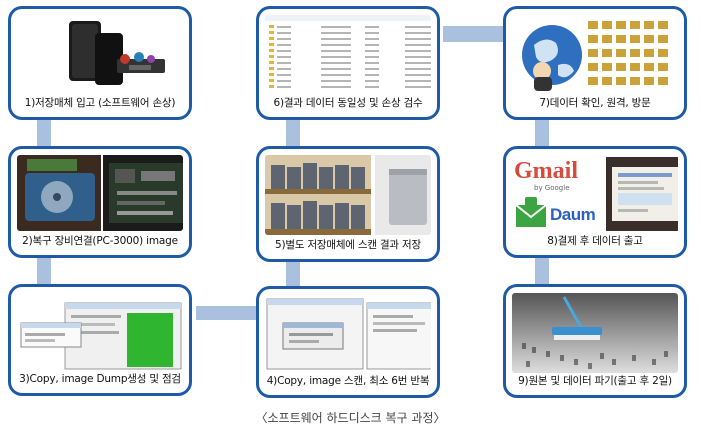  Describe the element at coordinates (595, 241) in the screenshot. I see `step-label: 8)결제 후 데이터 출고` at that location.